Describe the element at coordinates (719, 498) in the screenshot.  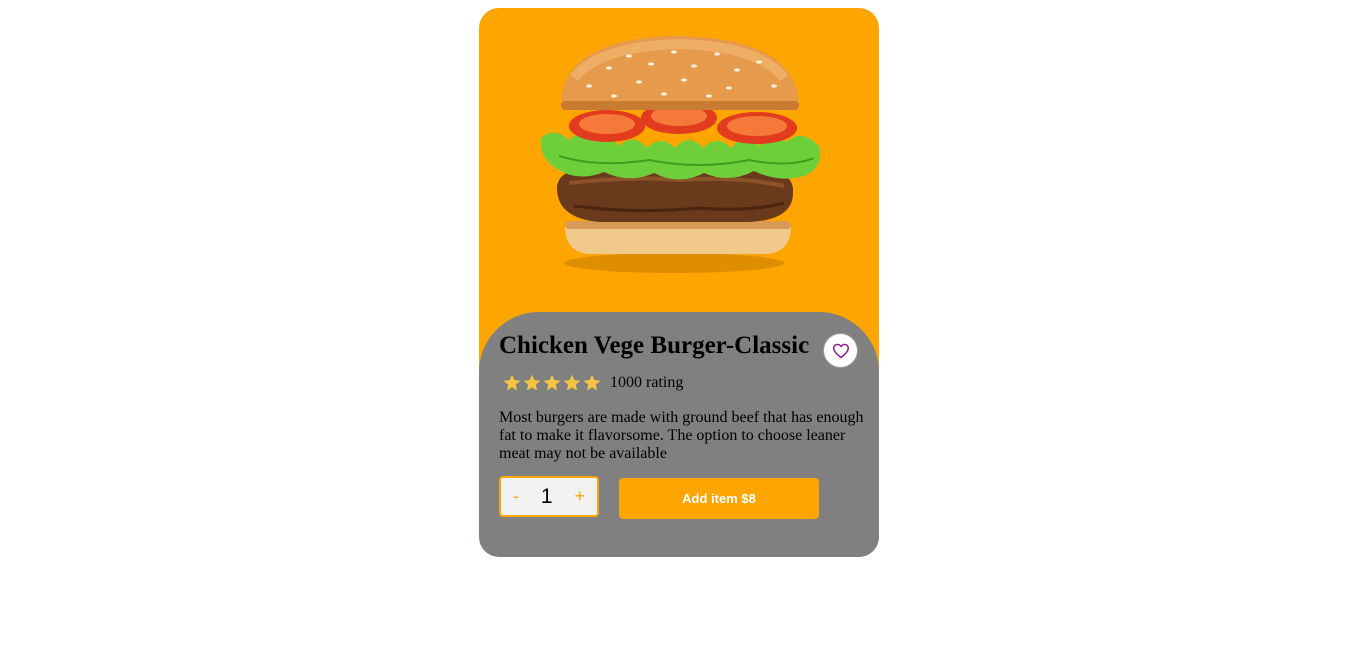
I see `add-item-button: Add item $8` at that location.